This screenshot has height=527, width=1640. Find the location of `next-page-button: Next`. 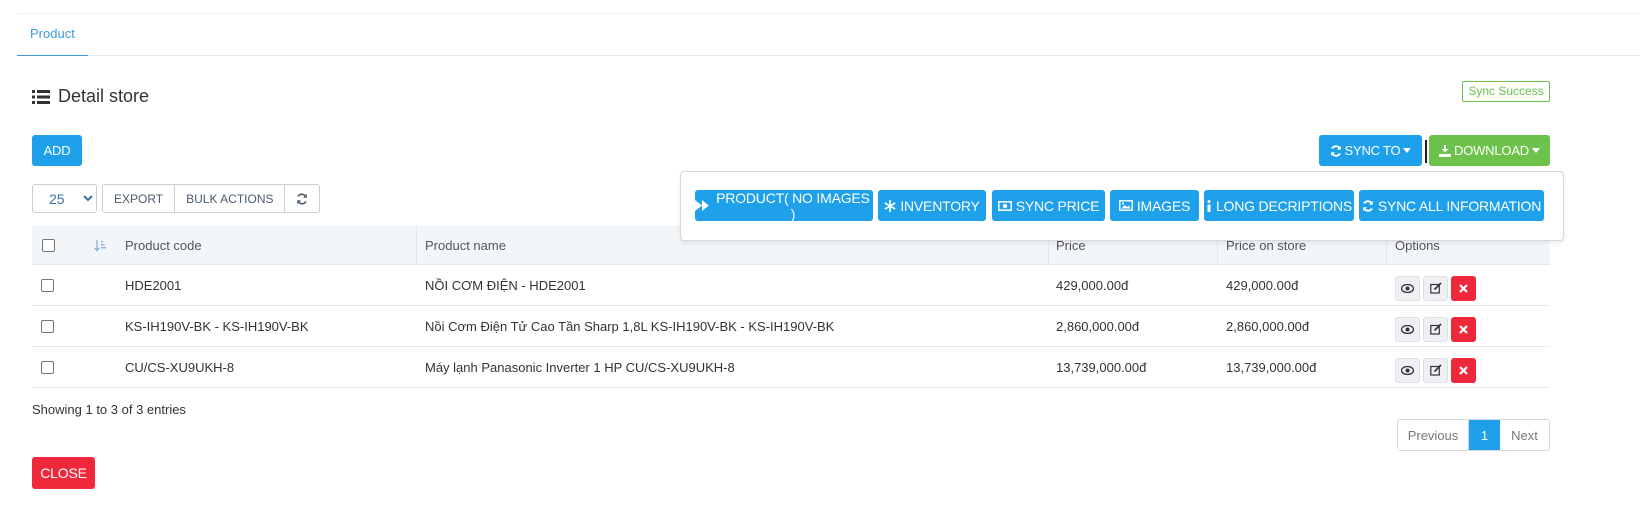

next-page-button: Next is located at coordinates (1524, 435).